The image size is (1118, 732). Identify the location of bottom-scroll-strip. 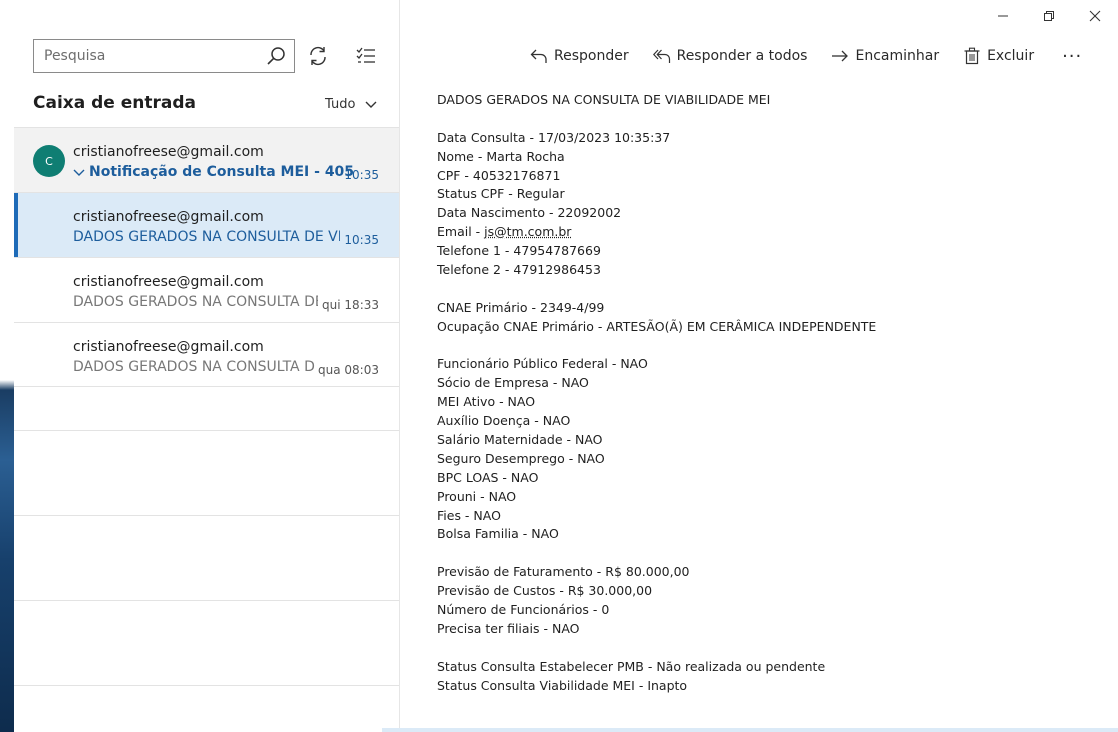
(750, 730).